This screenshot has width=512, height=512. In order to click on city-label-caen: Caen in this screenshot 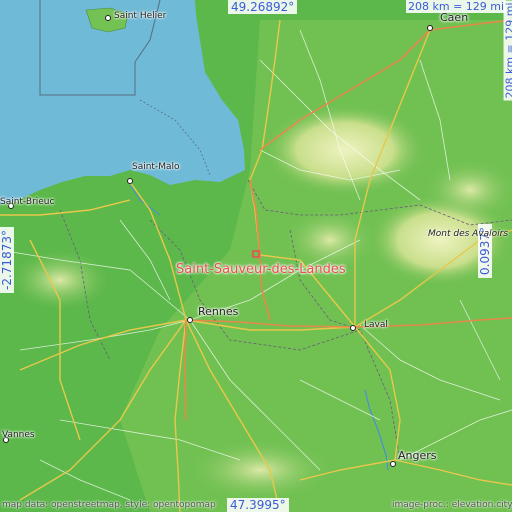, I will do `click(454, 17)`.